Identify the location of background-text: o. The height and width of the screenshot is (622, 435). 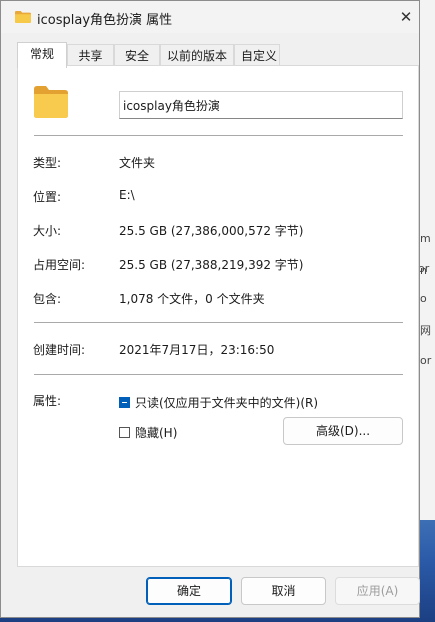
(423, 298).